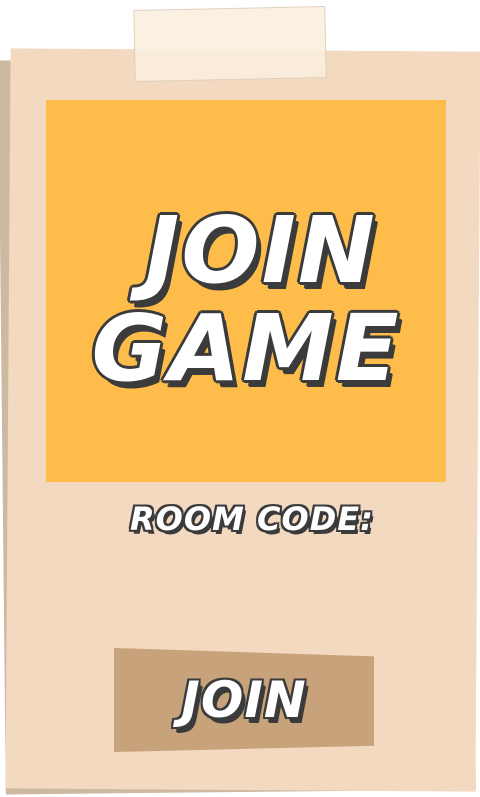  Describe the element at coordinates (246, 348) in the screenshot. I see `title-line-game: GAME` at that location.